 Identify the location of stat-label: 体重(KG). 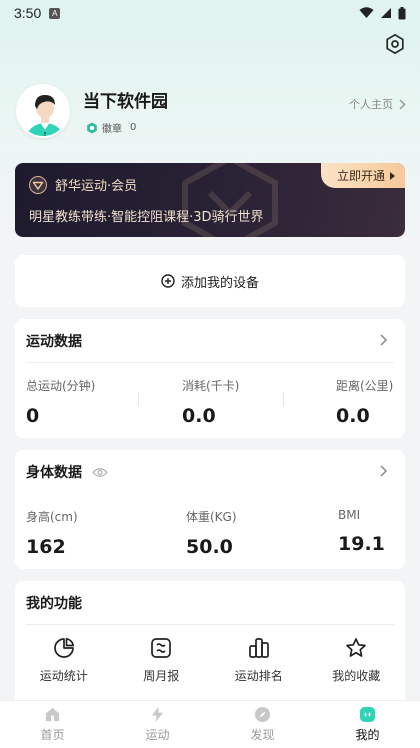
(211, 517).